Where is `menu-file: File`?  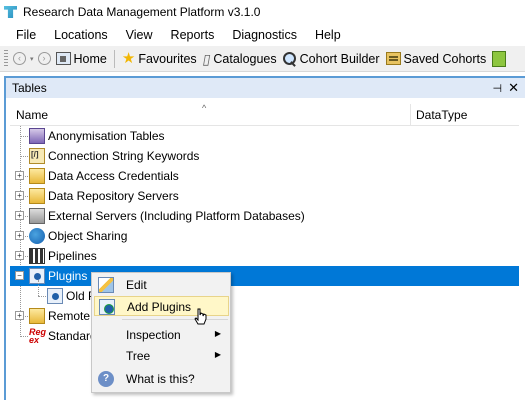
menu-file: File is located at coordinates (22, 35).